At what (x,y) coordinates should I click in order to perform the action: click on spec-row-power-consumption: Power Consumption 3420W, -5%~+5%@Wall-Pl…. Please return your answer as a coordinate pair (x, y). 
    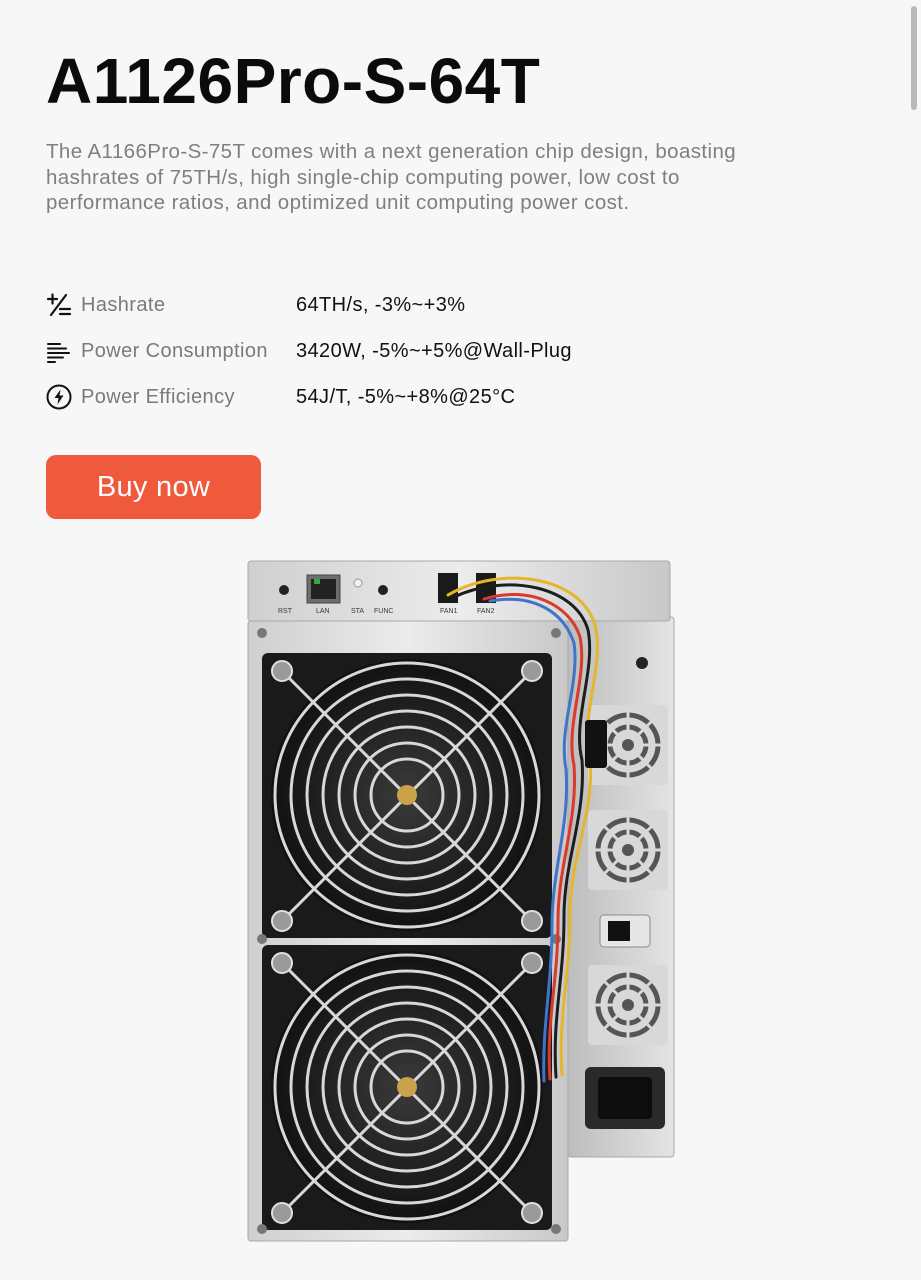
    Looking at the image, I should click on (396, 351).